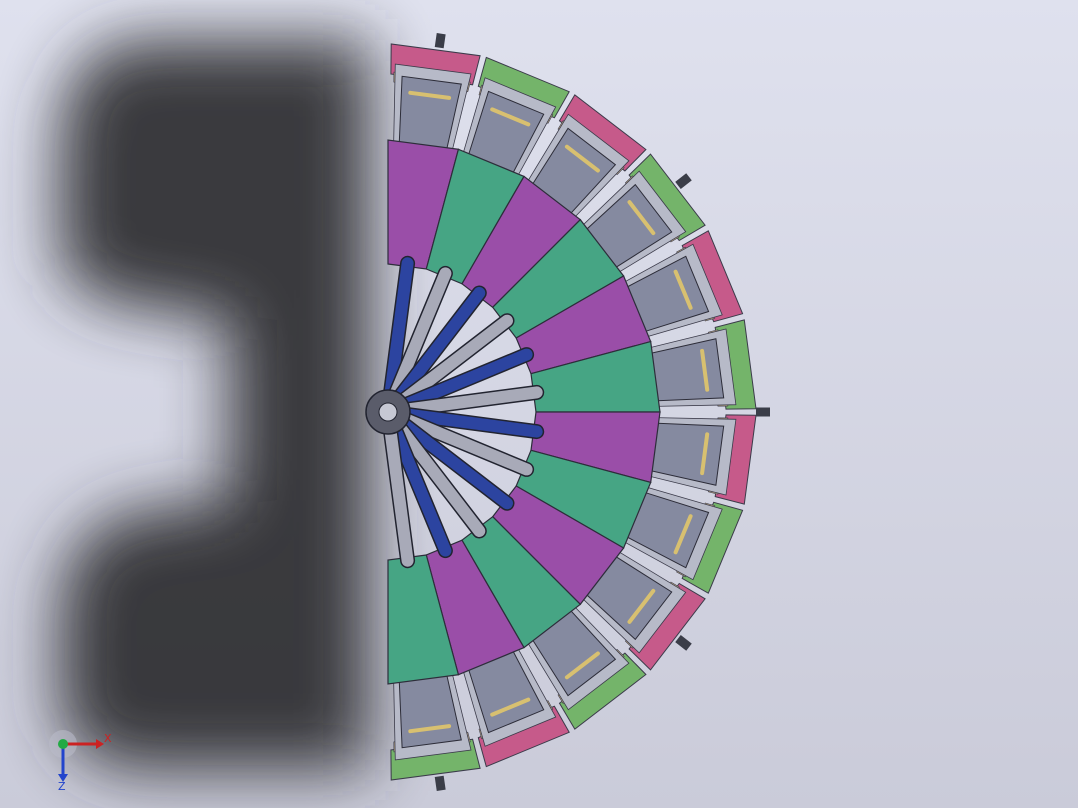  Describe the element at coordinates (100, 744) in the screenshot. I see `x-axis-arrowhead` at that location.